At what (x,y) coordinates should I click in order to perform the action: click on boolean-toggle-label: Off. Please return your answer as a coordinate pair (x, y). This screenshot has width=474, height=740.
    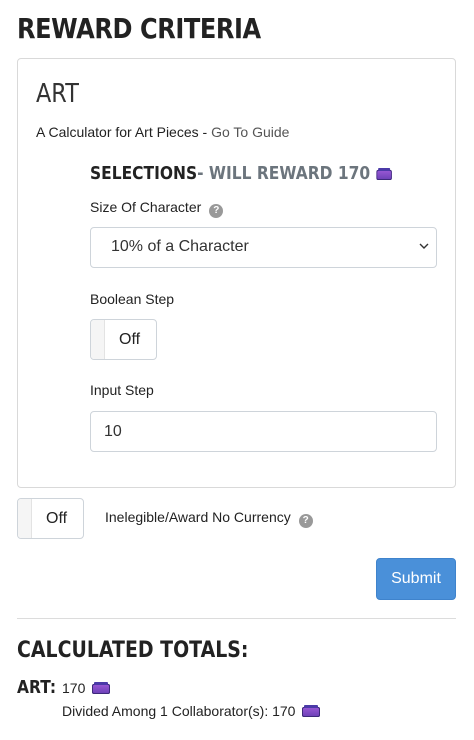
    Looking at the image, I should click on (130, 339).